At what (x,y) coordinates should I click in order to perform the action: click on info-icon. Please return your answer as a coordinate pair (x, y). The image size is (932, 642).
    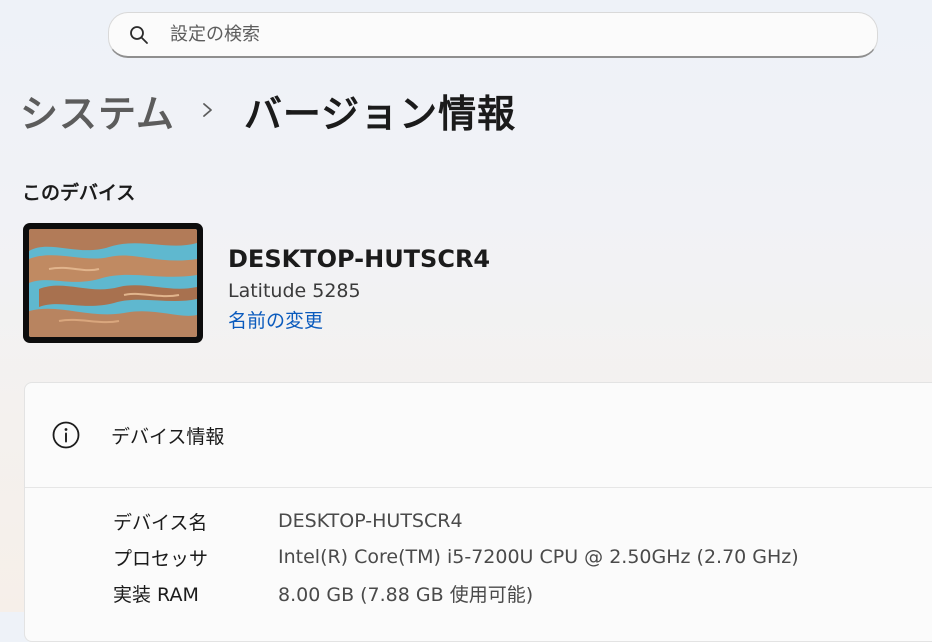
    Looking at the image, I should click on (66, 435).